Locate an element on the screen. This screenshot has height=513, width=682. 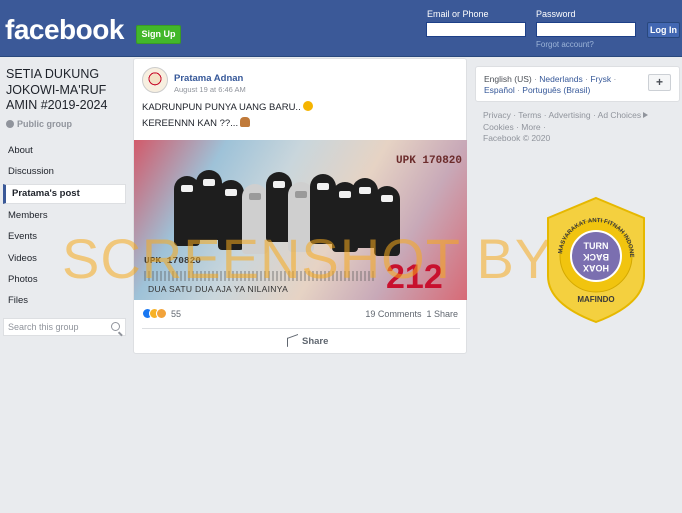
password-field is located at coordinates (586, 29).